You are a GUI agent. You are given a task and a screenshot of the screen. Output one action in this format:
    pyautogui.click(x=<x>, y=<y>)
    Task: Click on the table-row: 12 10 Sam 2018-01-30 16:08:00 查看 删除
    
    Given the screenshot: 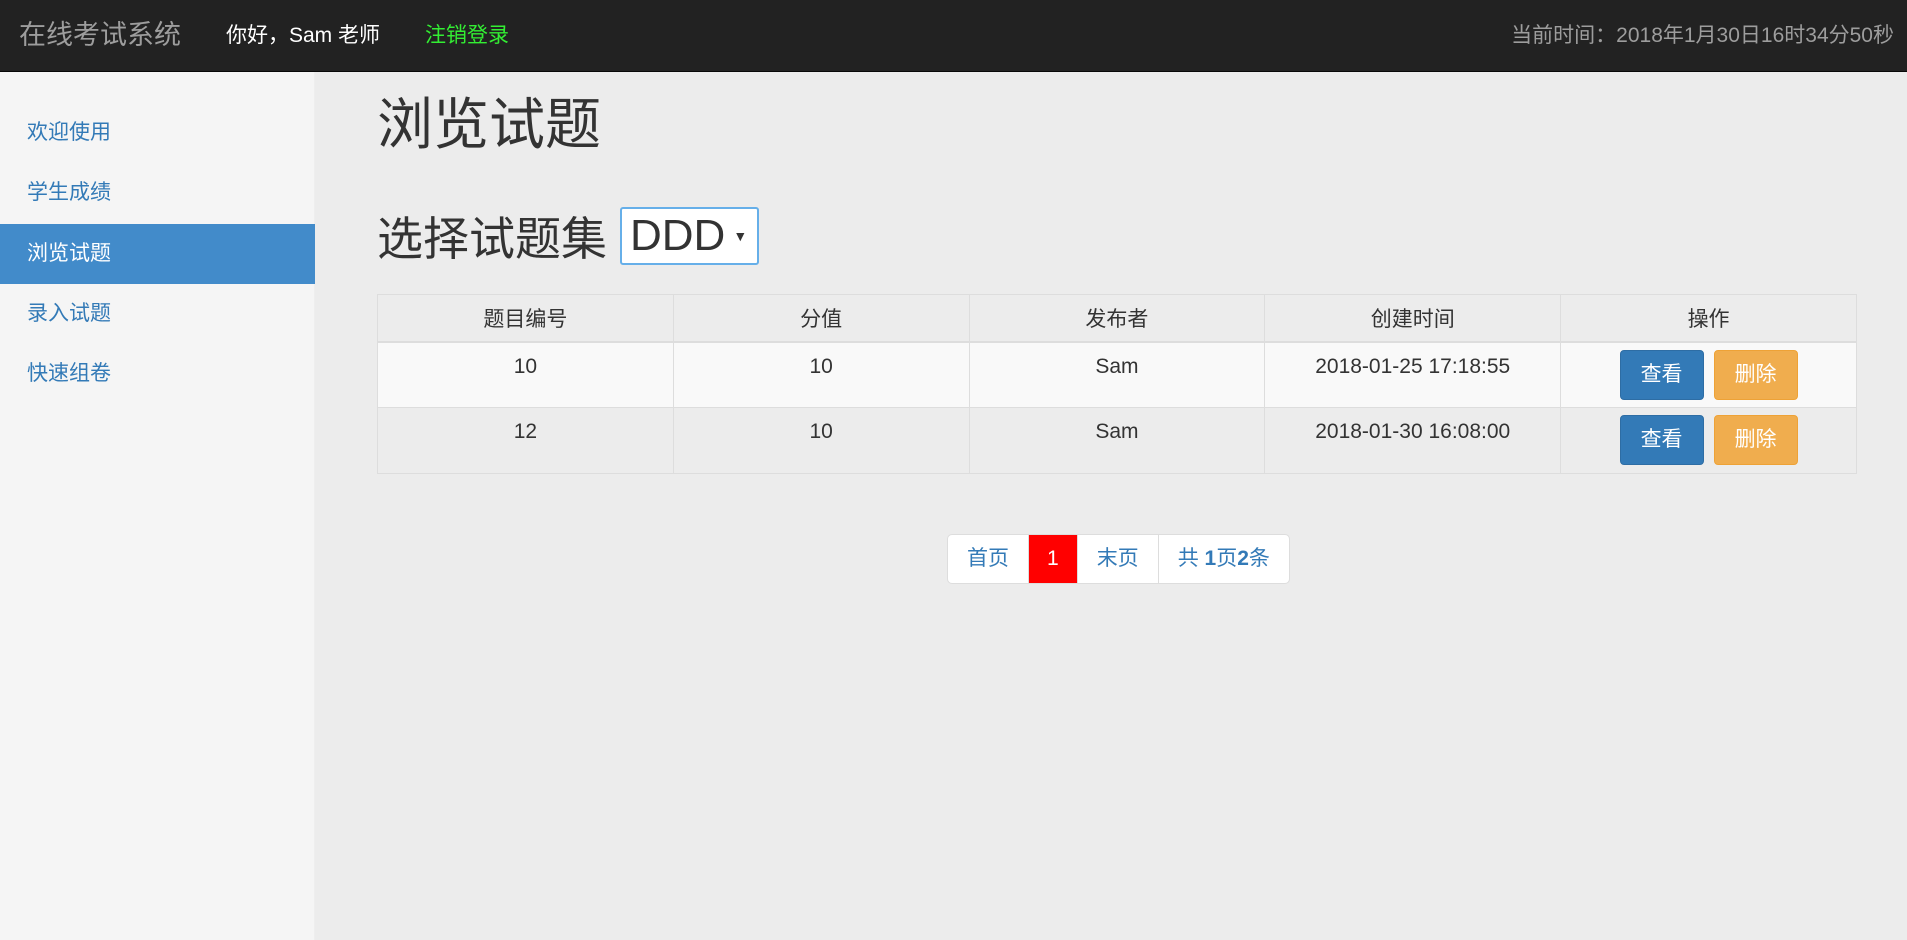 What is the action you would take?
    pyautogui.click(x=1117, y=440)
    